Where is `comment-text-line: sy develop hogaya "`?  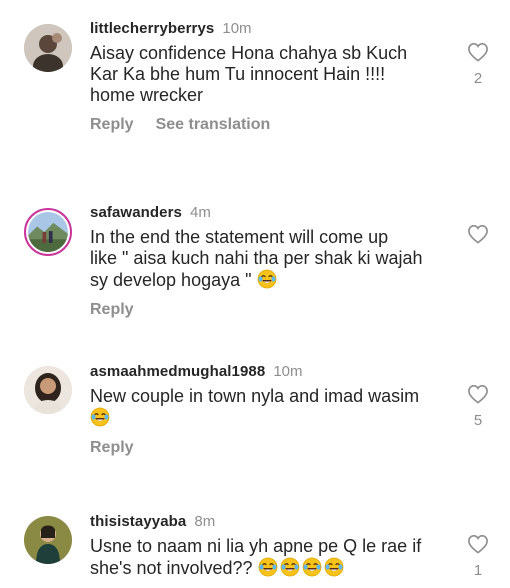
comment-text-line: sy develop hogaya " is located at coordinates (267, 280).